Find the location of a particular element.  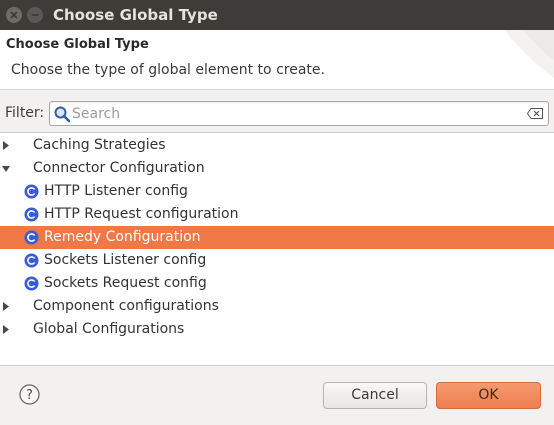

help-icon: ? is located at coordinates (29, 394).